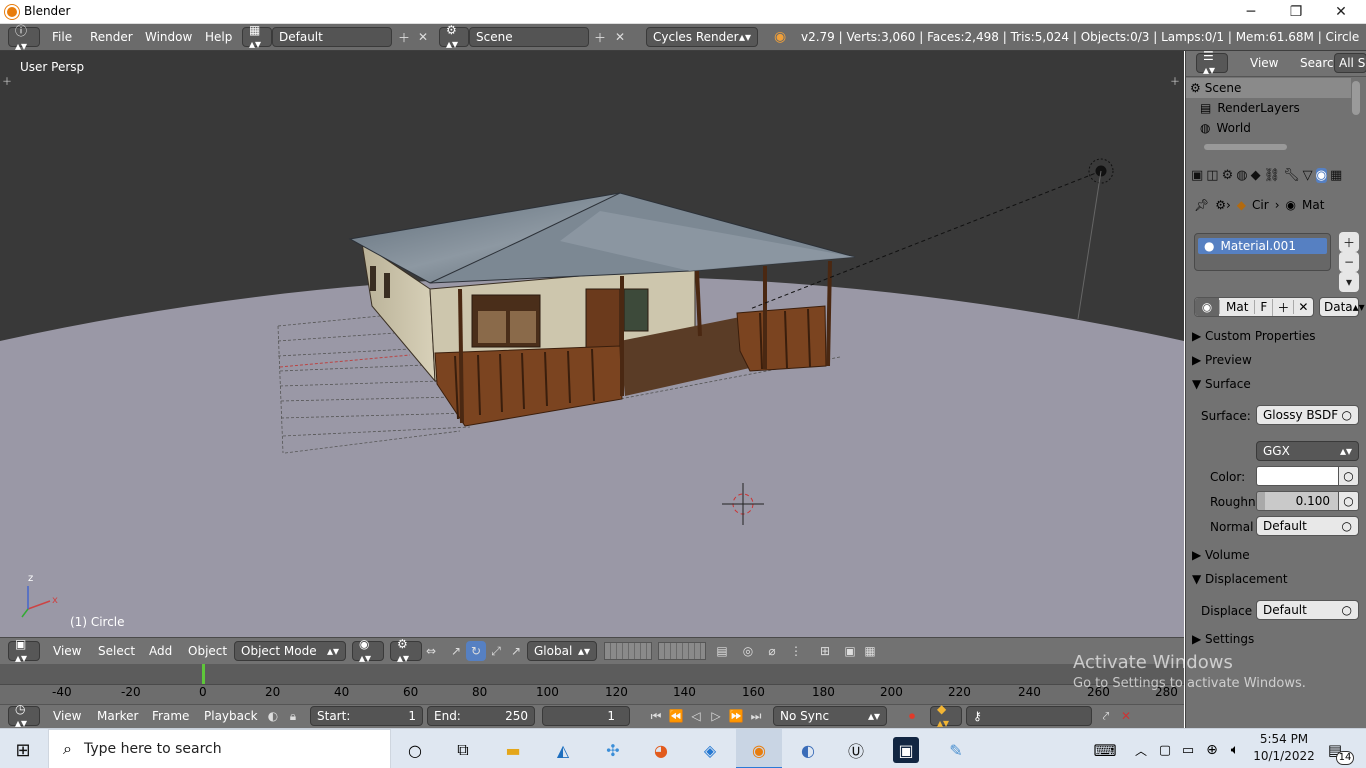  Describe the element at coordinates (1277, 639) in the screenshot. I see `panel-settings: ▶ Settings` at that location.